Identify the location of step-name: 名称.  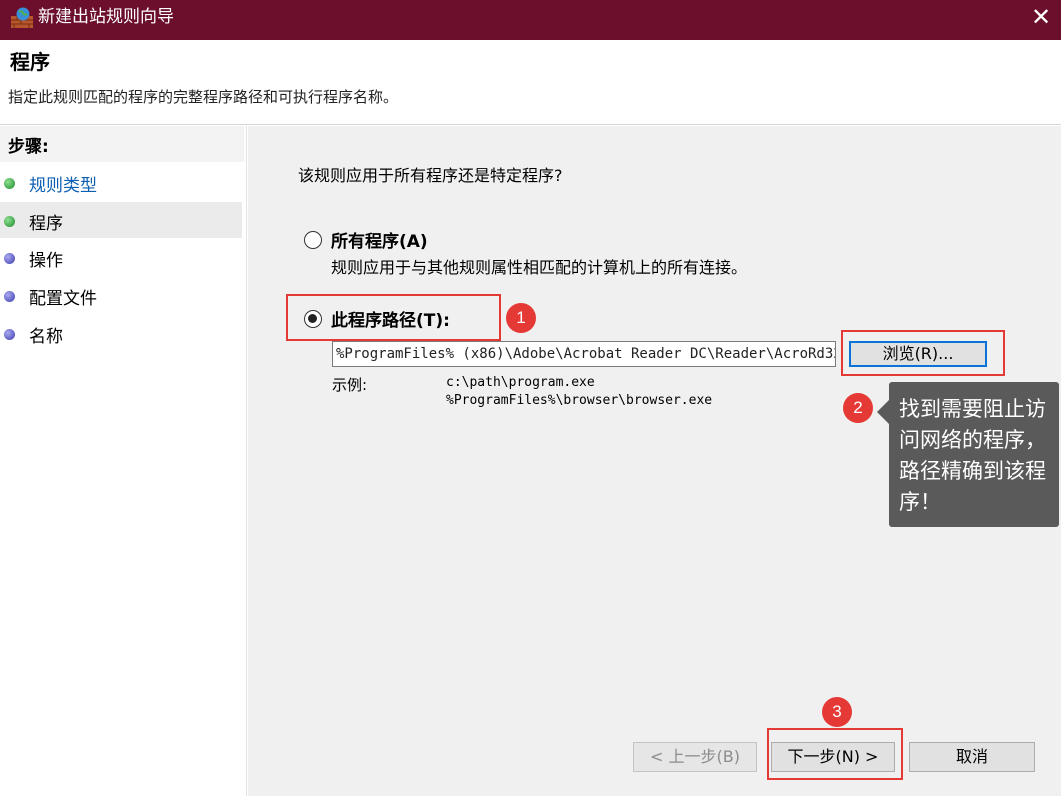
(121, 333).